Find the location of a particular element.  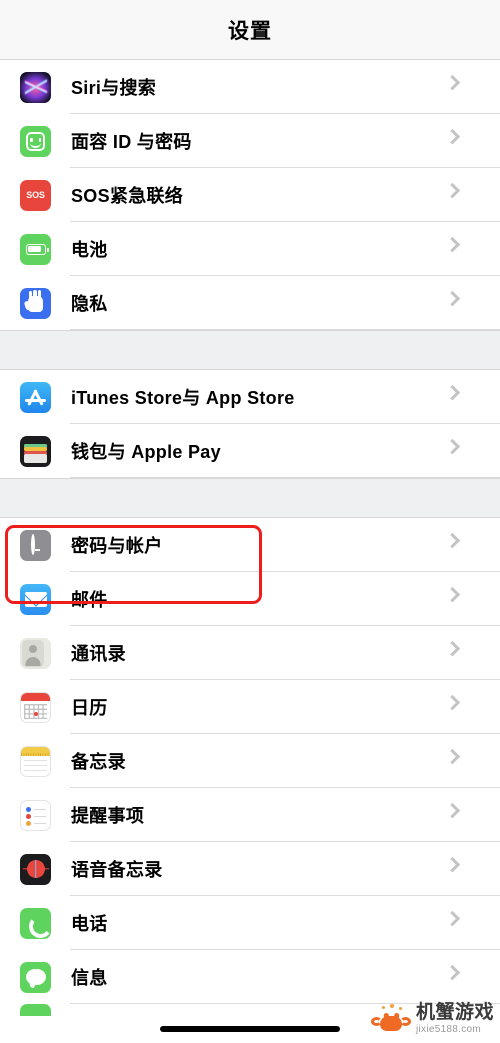

row-label: 通讯录 is located at coordinates (98, 654).